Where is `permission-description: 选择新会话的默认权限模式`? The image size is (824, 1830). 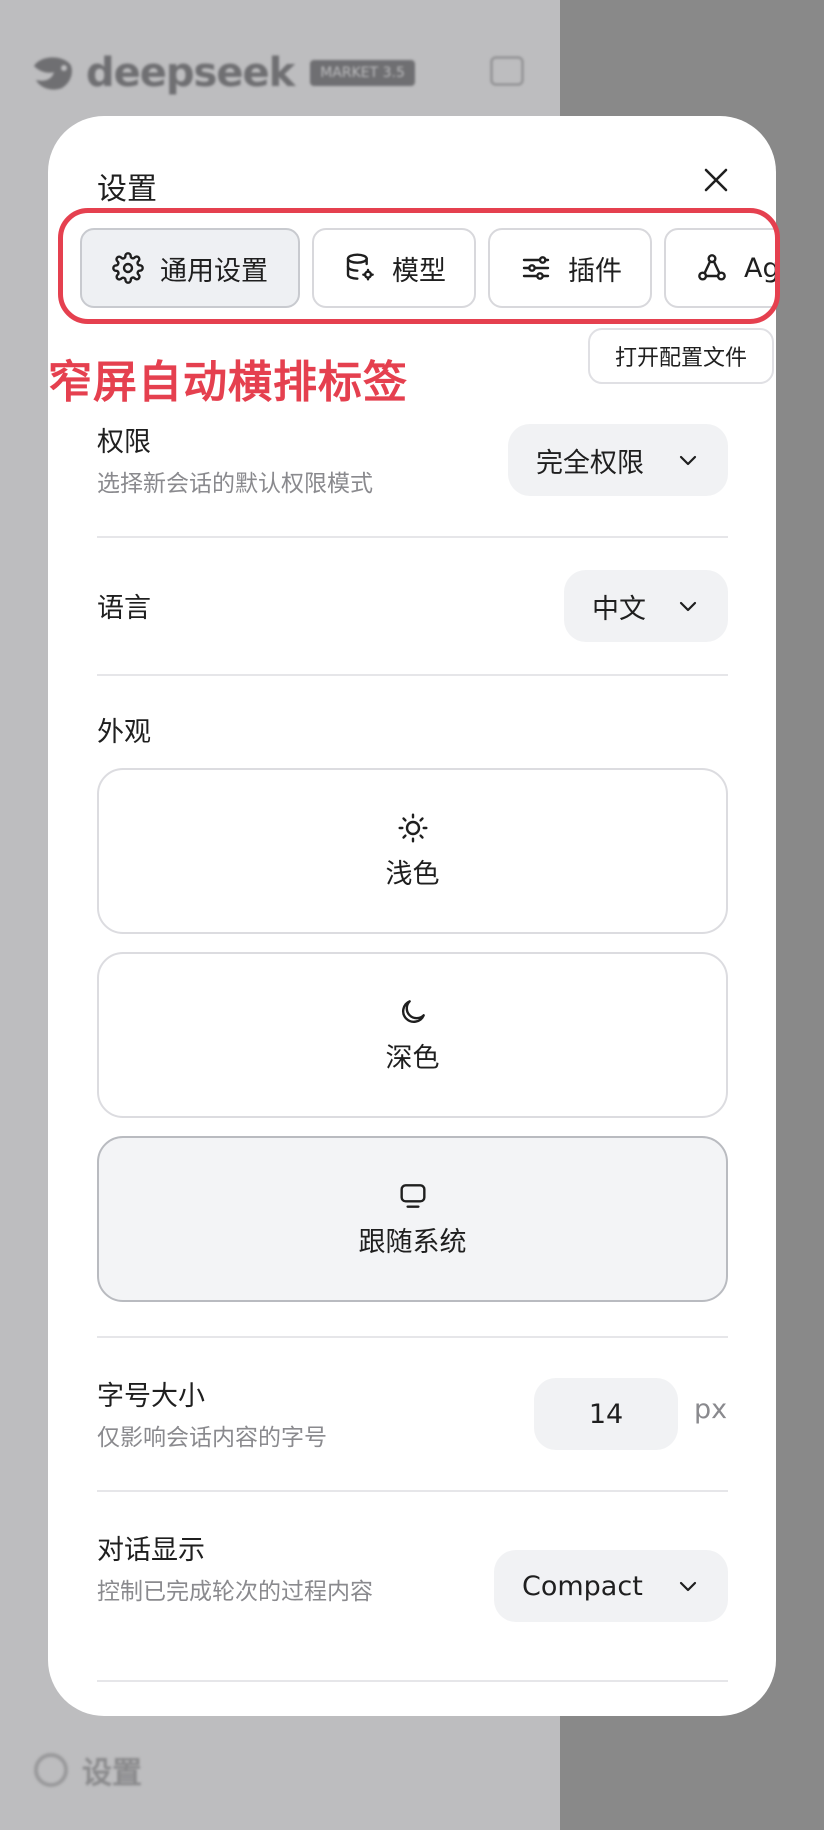
permission-description: 选择新会话的默认权限模式 is located at coordinates (235, 484).